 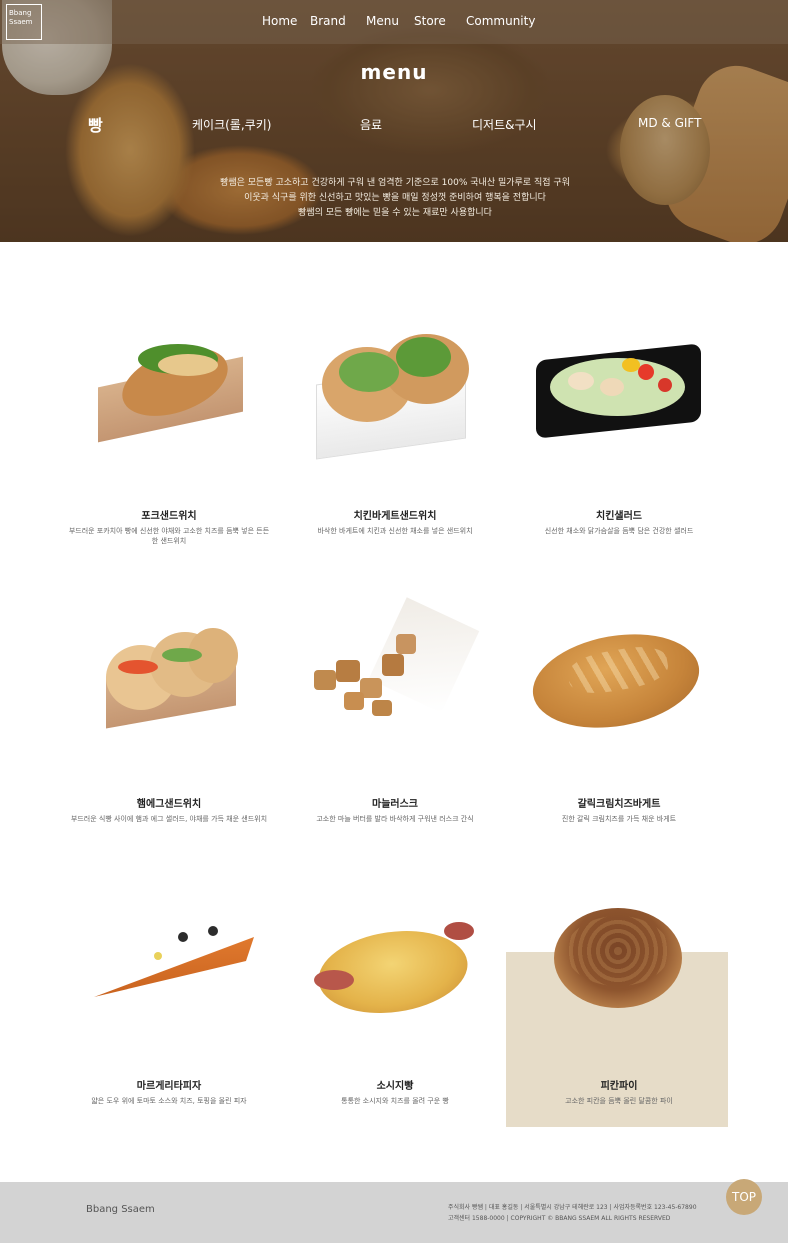 I want to click on product-card: 치킨샐러드 신선한 채소와 닭가슴살을 듬뿍 담은 건강한 샐러드, so click(x=619, y=423).